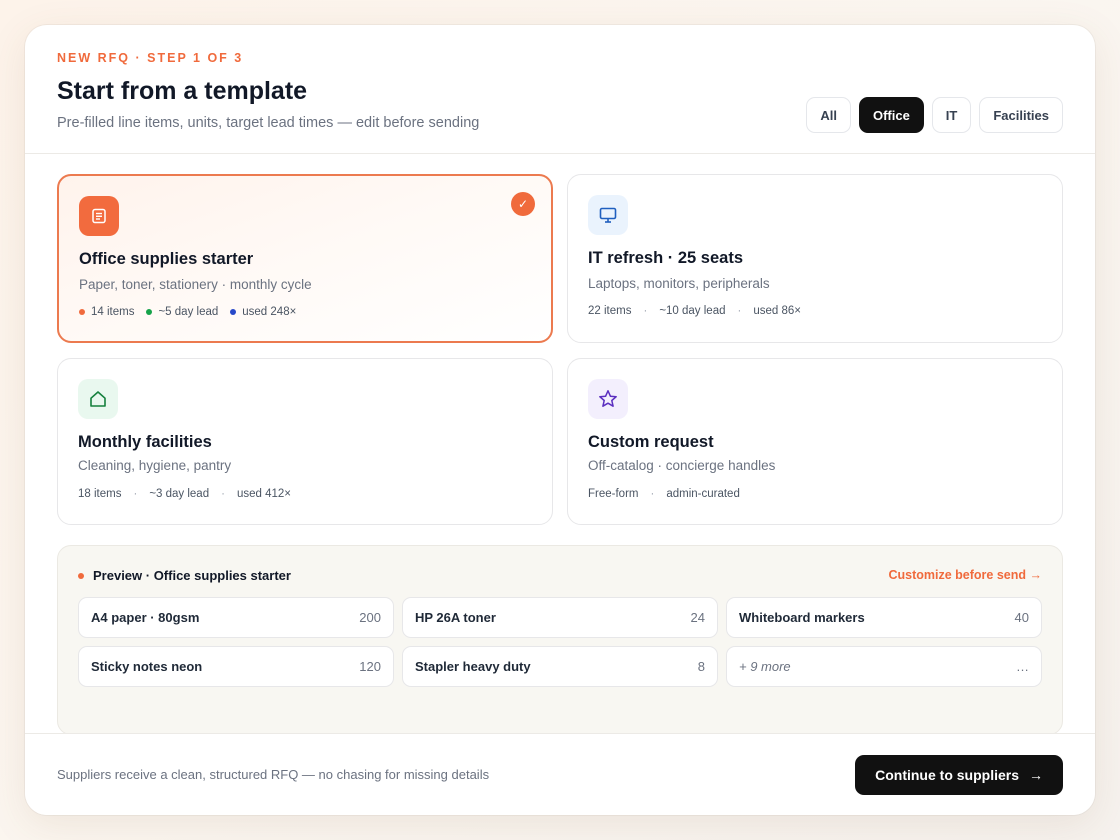 The width and height of the screenshot is (1120, 840). I want to click on item-name: Whiteboard markers, so click(802, 617).